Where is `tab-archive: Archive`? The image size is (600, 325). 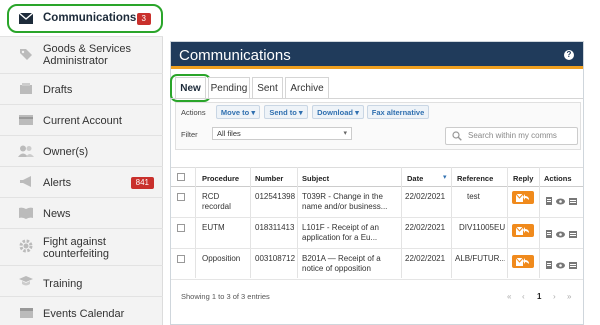
tab-archive: Archive is located at coordinates (307, 87).